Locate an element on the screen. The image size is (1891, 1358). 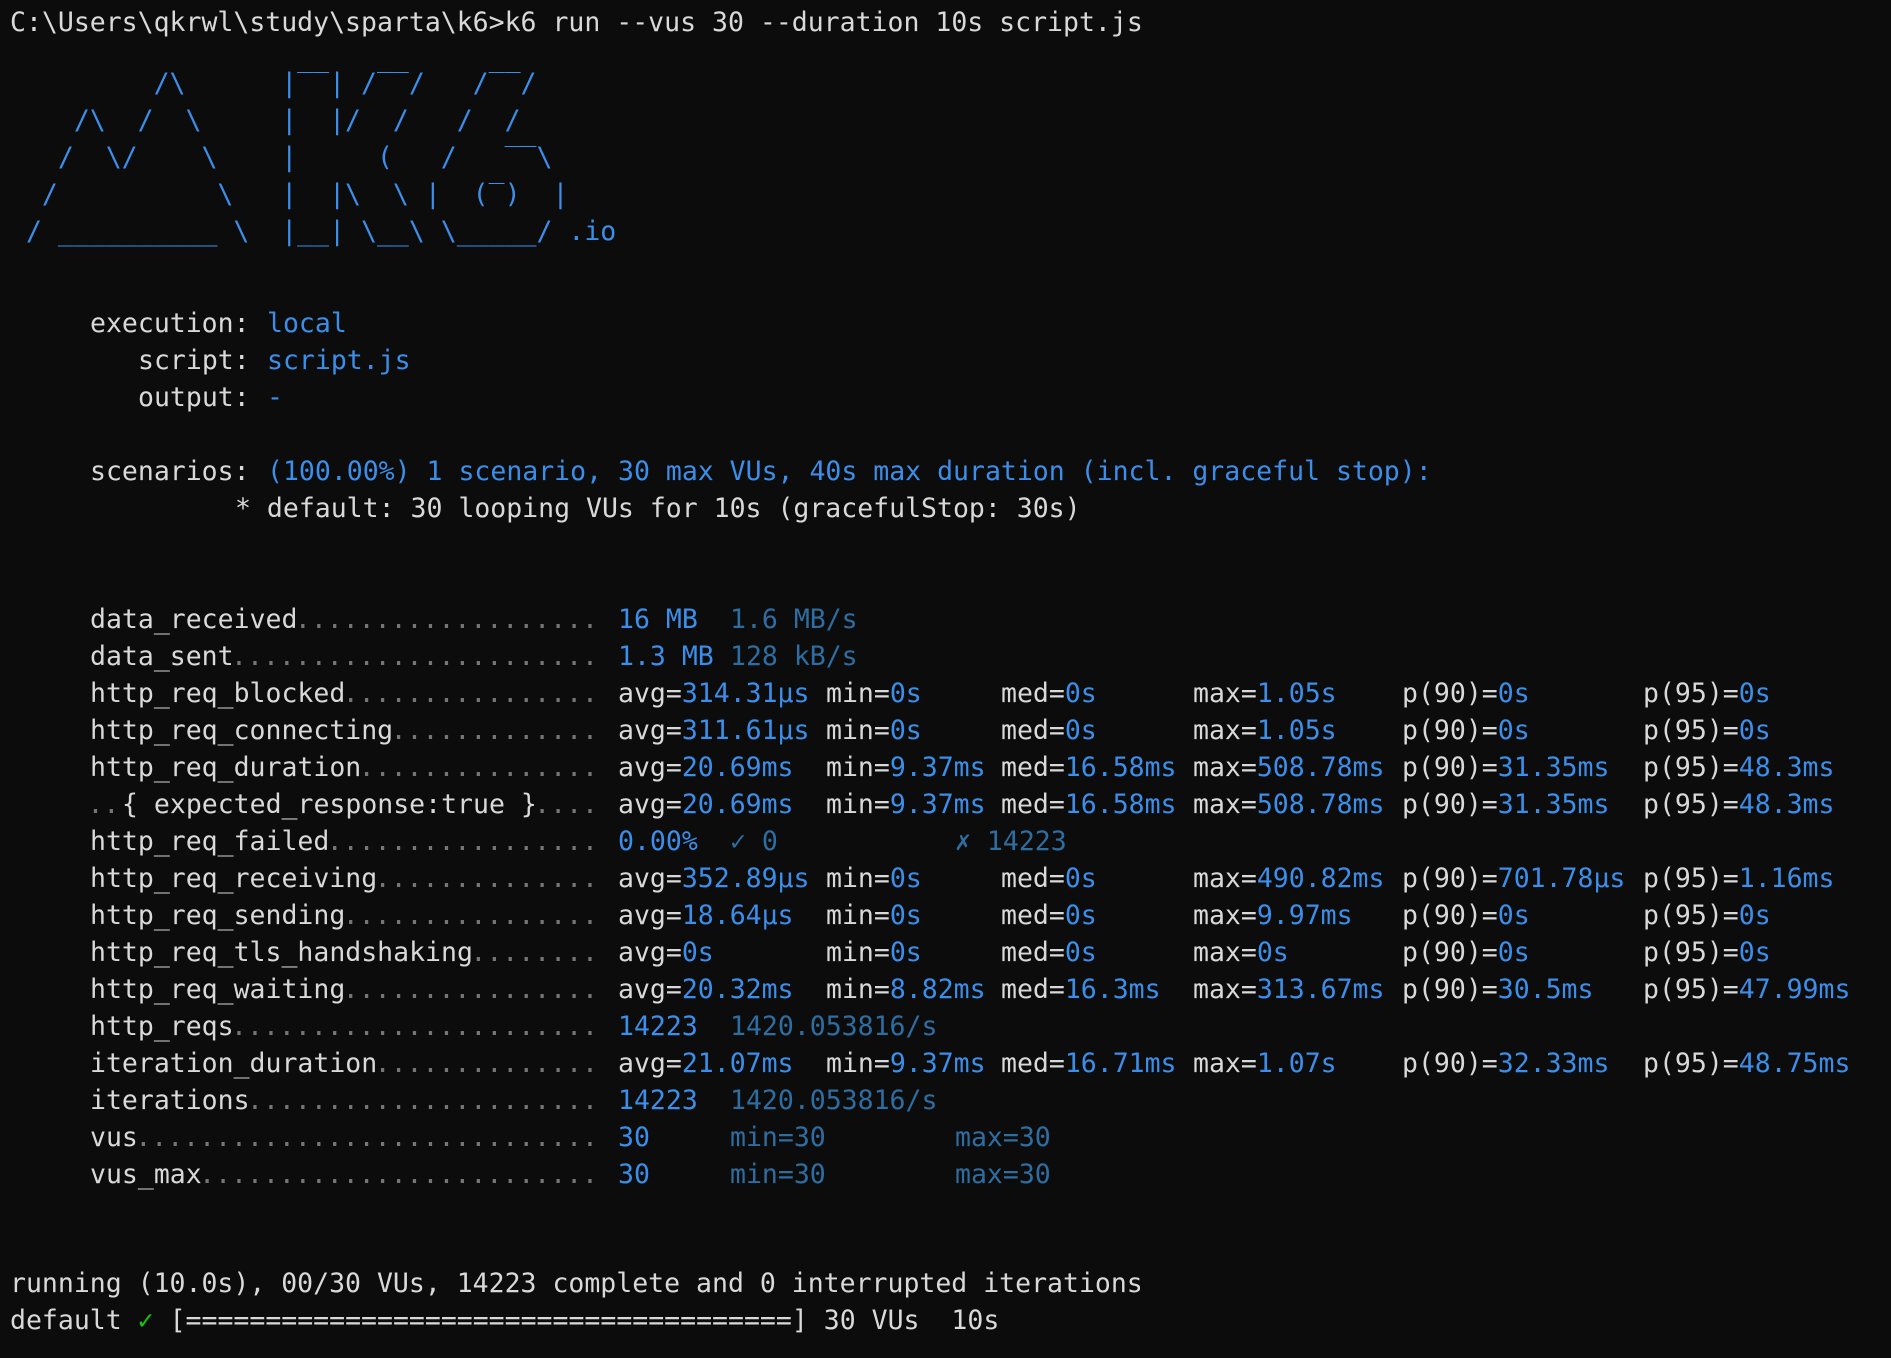
metric-avg: avg=18.64µs is located at coordinates (706, 915).